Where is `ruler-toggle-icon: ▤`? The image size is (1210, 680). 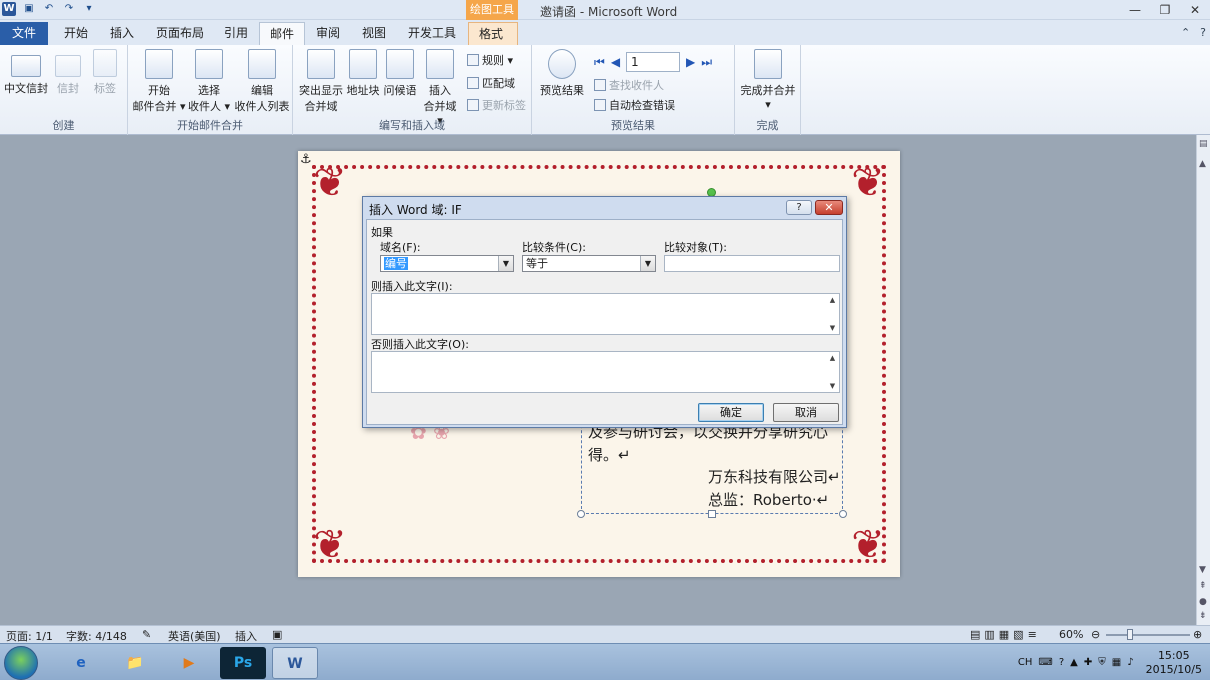 ruler-toggle-icon: ▤ is located at coordinates (1203, 144).